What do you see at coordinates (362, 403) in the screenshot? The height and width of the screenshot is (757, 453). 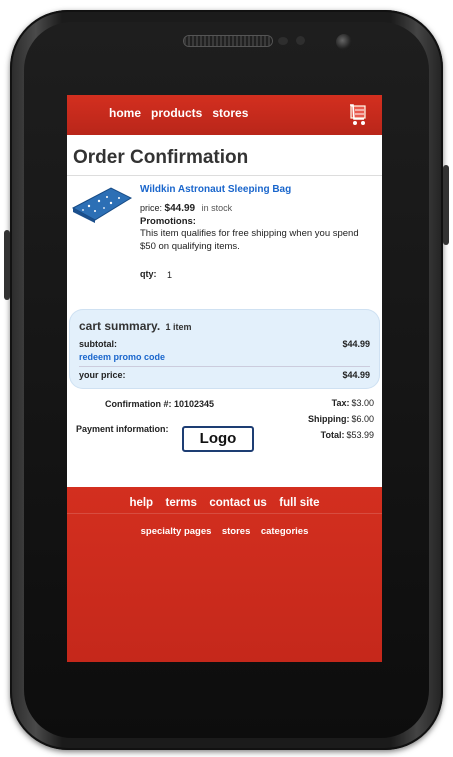 I see `tax-value: $3.00` at bounding box center [362, 403].